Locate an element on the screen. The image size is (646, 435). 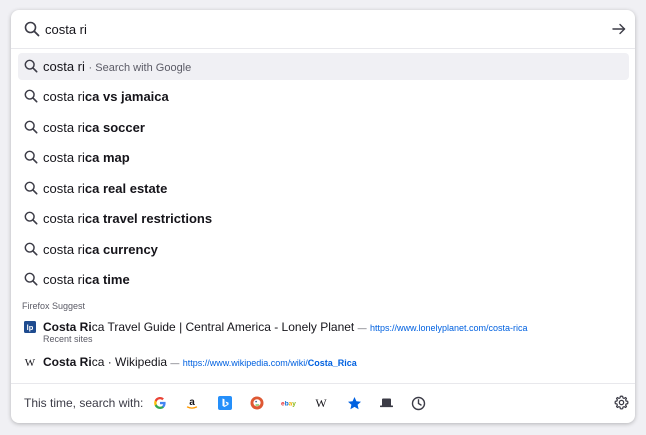
google-icon is located at coordinates (160, 403).